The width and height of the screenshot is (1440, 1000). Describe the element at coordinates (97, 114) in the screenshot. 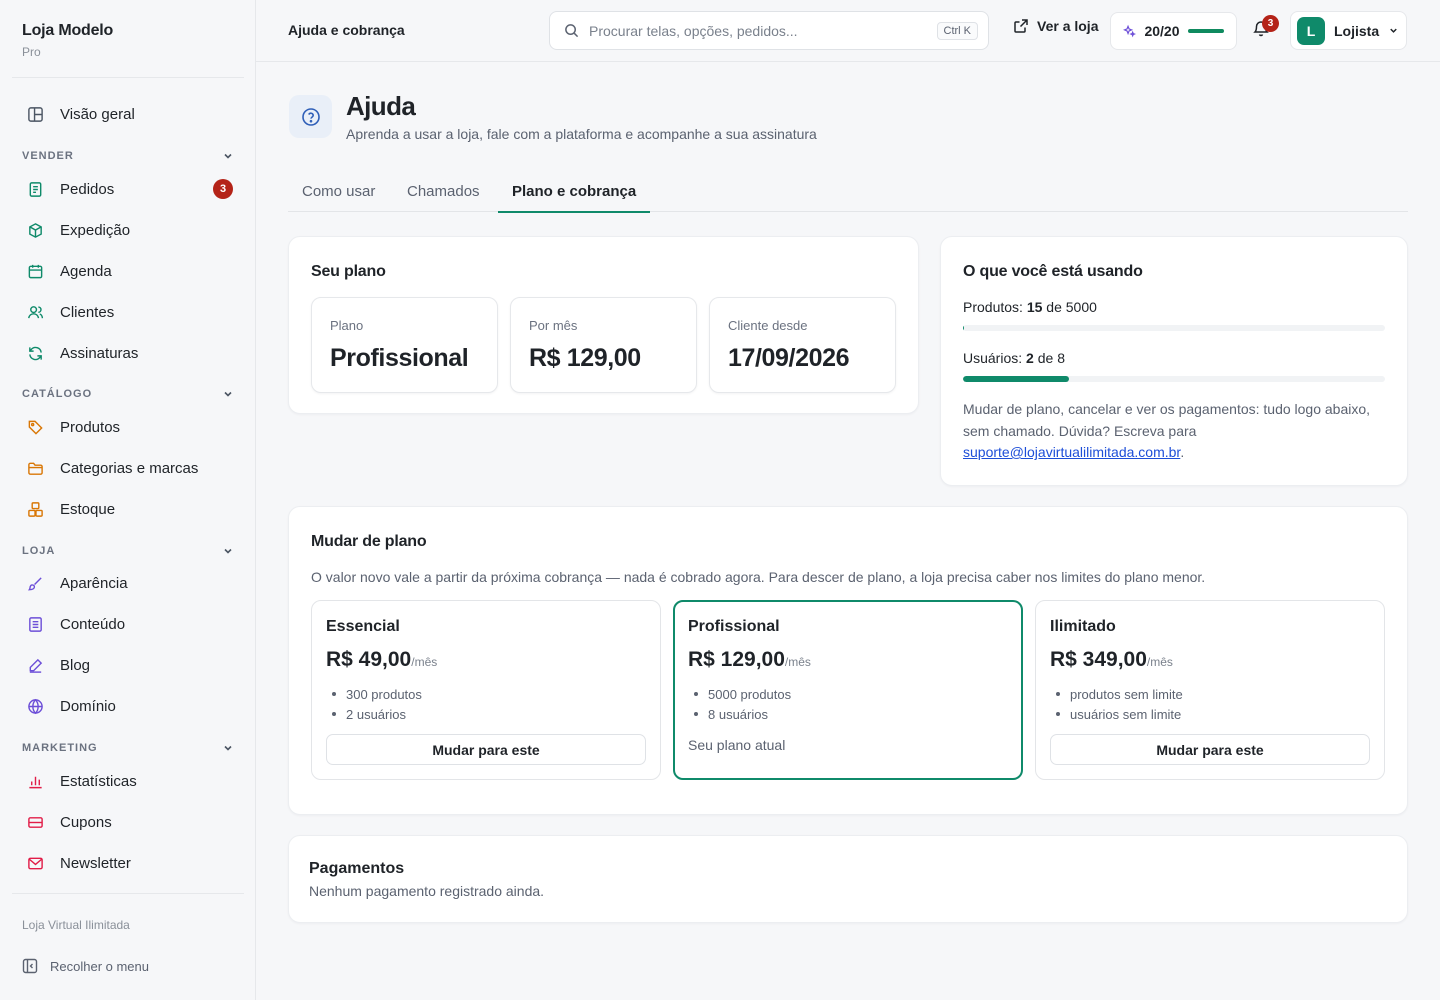

I see `sidebar-item-label: Visão geral` at that location.